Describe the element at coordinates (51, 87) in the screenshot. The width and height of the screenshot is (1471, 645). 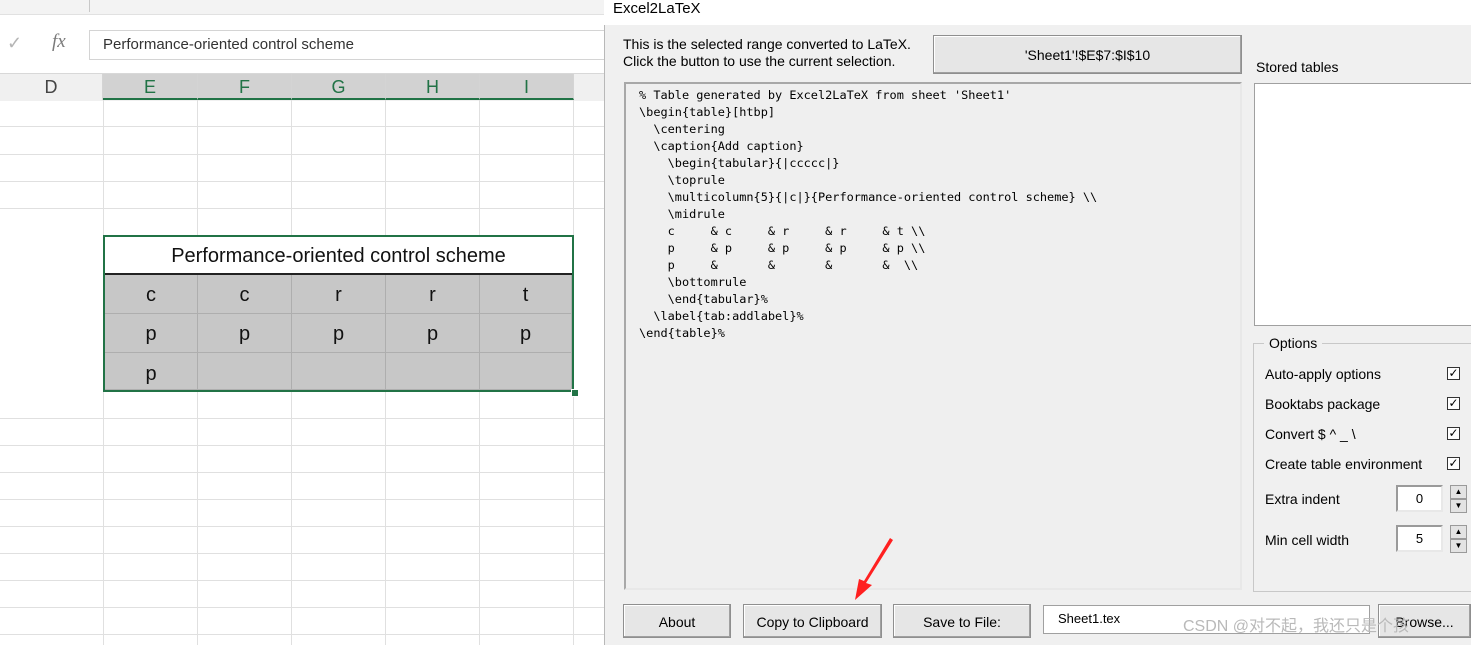
I see `column-header-d: D` at that location.